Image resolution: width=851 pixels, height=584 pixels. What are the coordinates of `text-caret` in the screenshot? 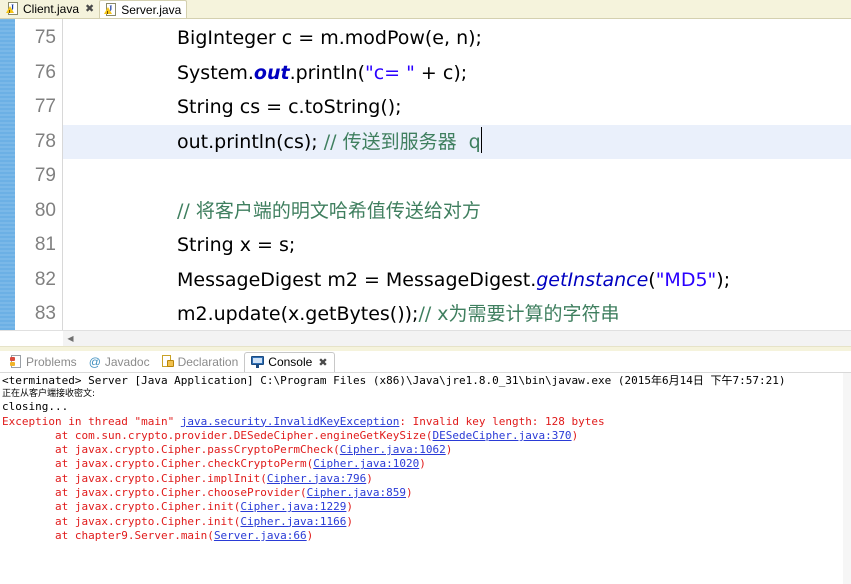 It's located at (481, 139).